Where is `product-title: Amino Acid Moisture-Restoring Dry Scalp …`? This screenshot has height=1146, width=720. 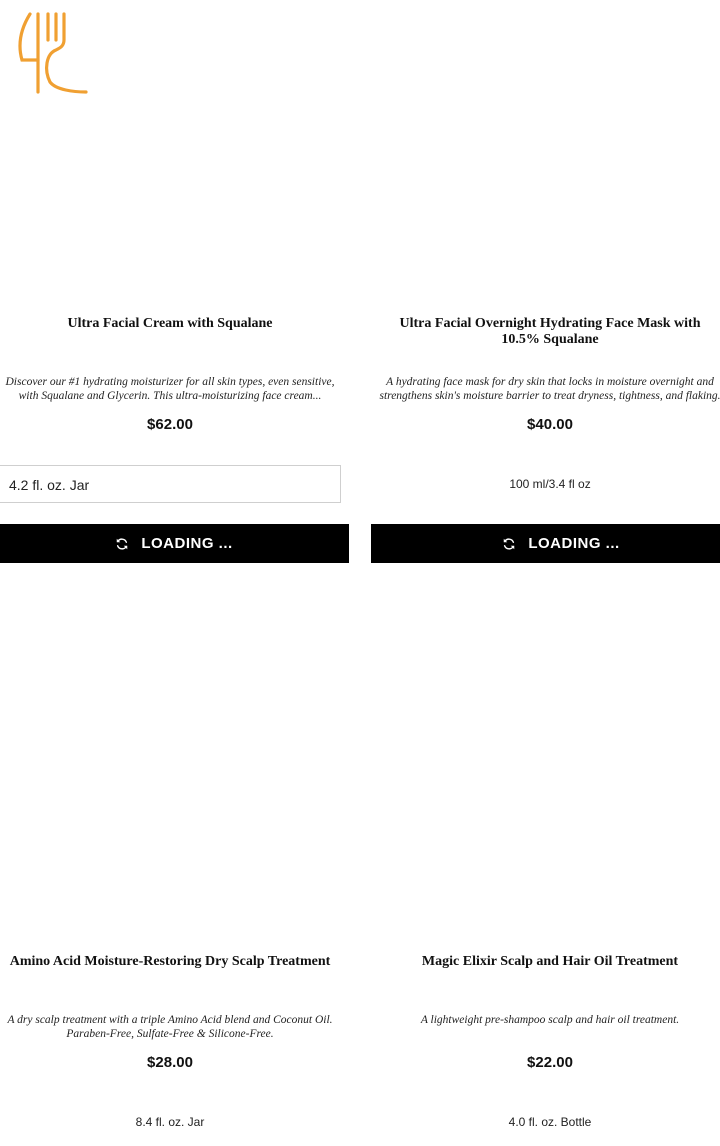 product-title: Amino Acid Moisture-Restoring Dry Scalp … is located at coordinates (170, 962).